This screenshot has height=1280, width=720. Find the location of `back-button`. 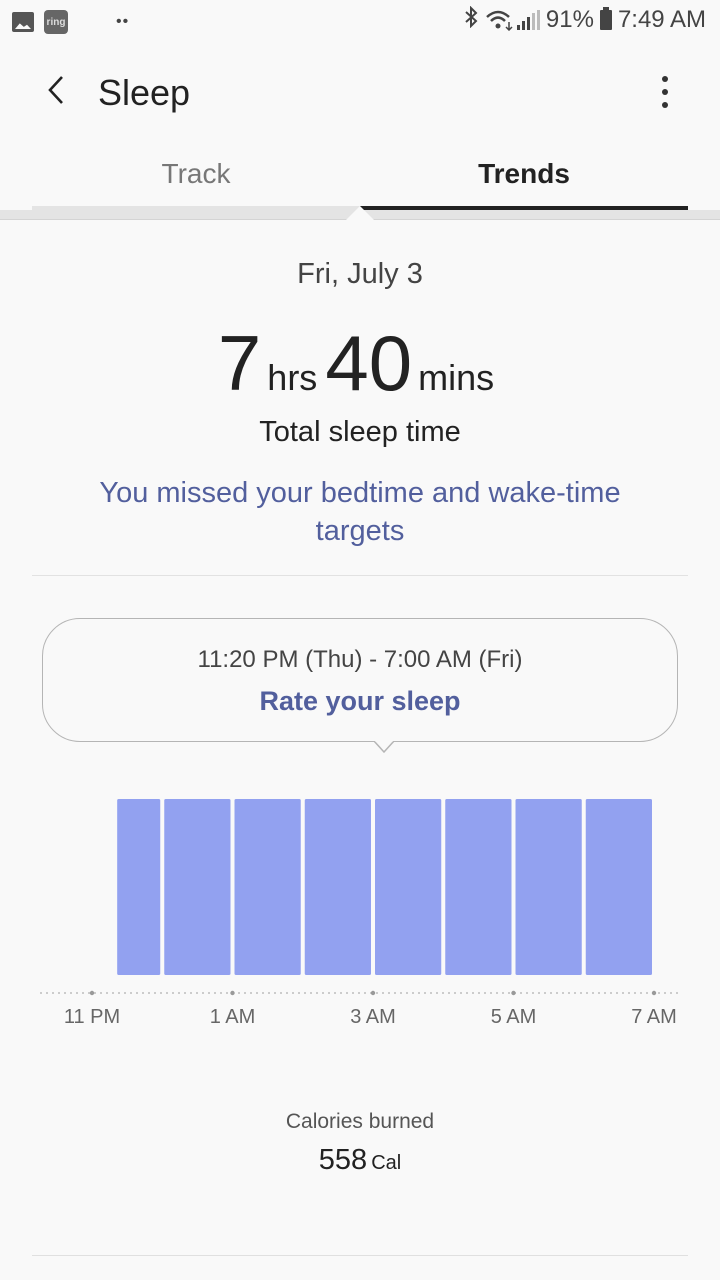

back-button is located at coordinates (56, 90).